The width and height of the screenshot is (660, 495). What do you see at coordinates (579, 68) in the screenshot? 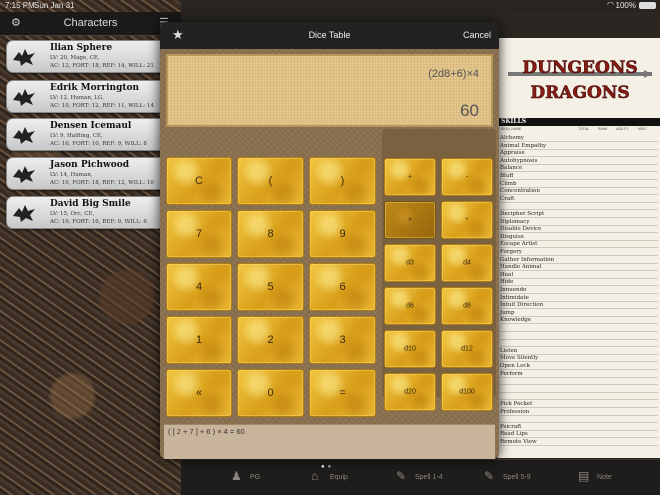
I see `svg-text: DUNGEONS` at bounding box center [579, 68].